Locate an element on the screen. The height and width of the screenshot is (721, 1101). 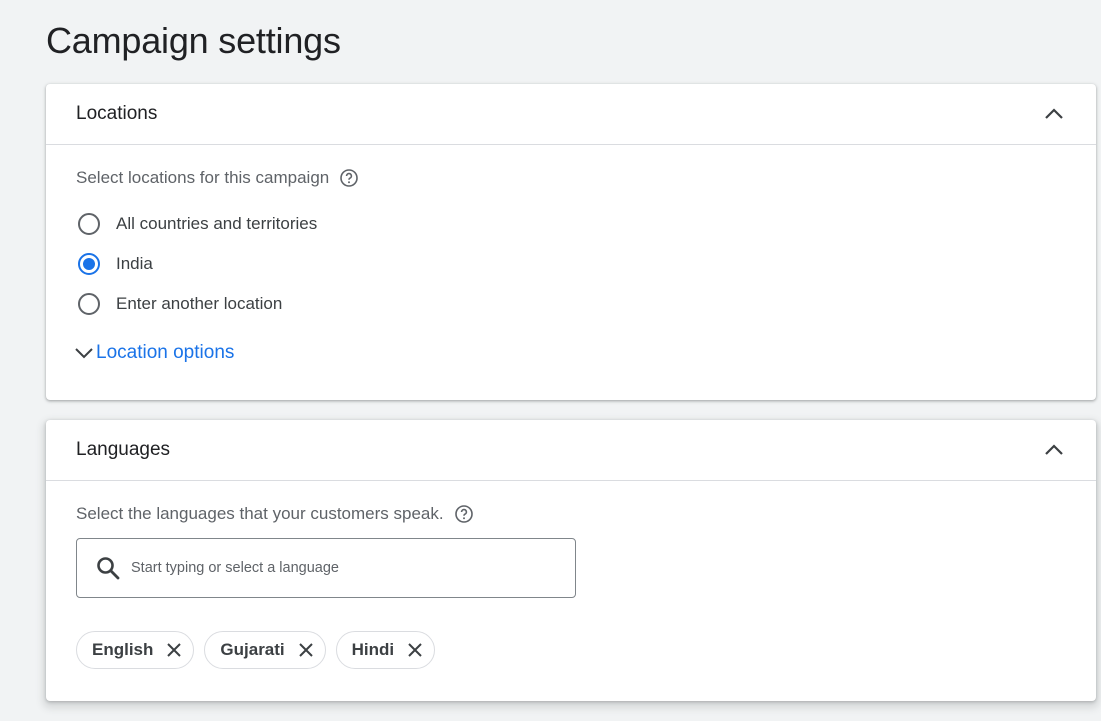
radio-india: India is located at coordinates (115, 264).